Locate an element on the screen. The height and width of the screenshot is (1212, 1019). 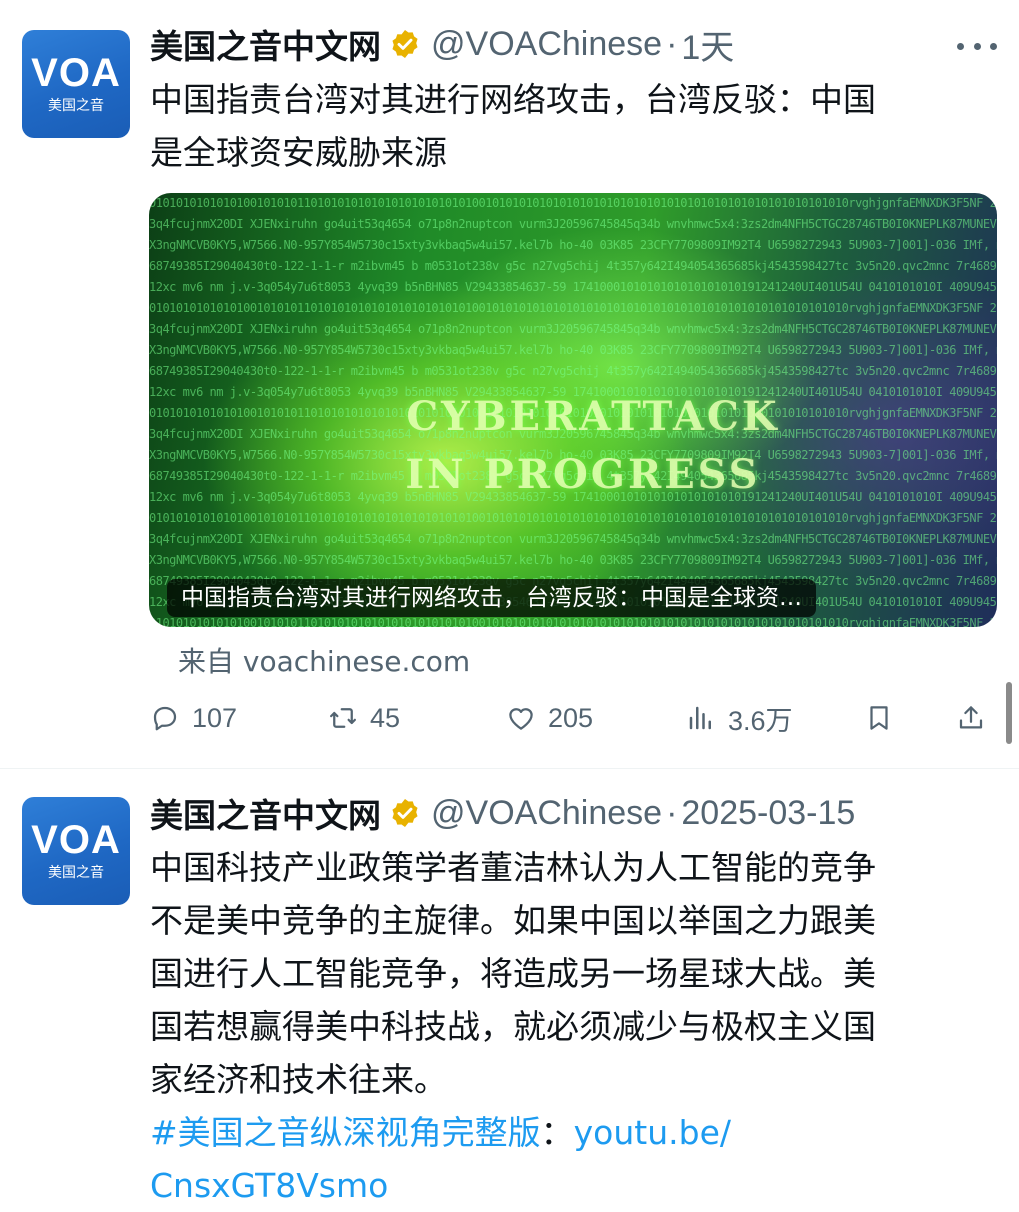
tweet-timestamp: 2025-03-15 is located at coordinates (768, 813).